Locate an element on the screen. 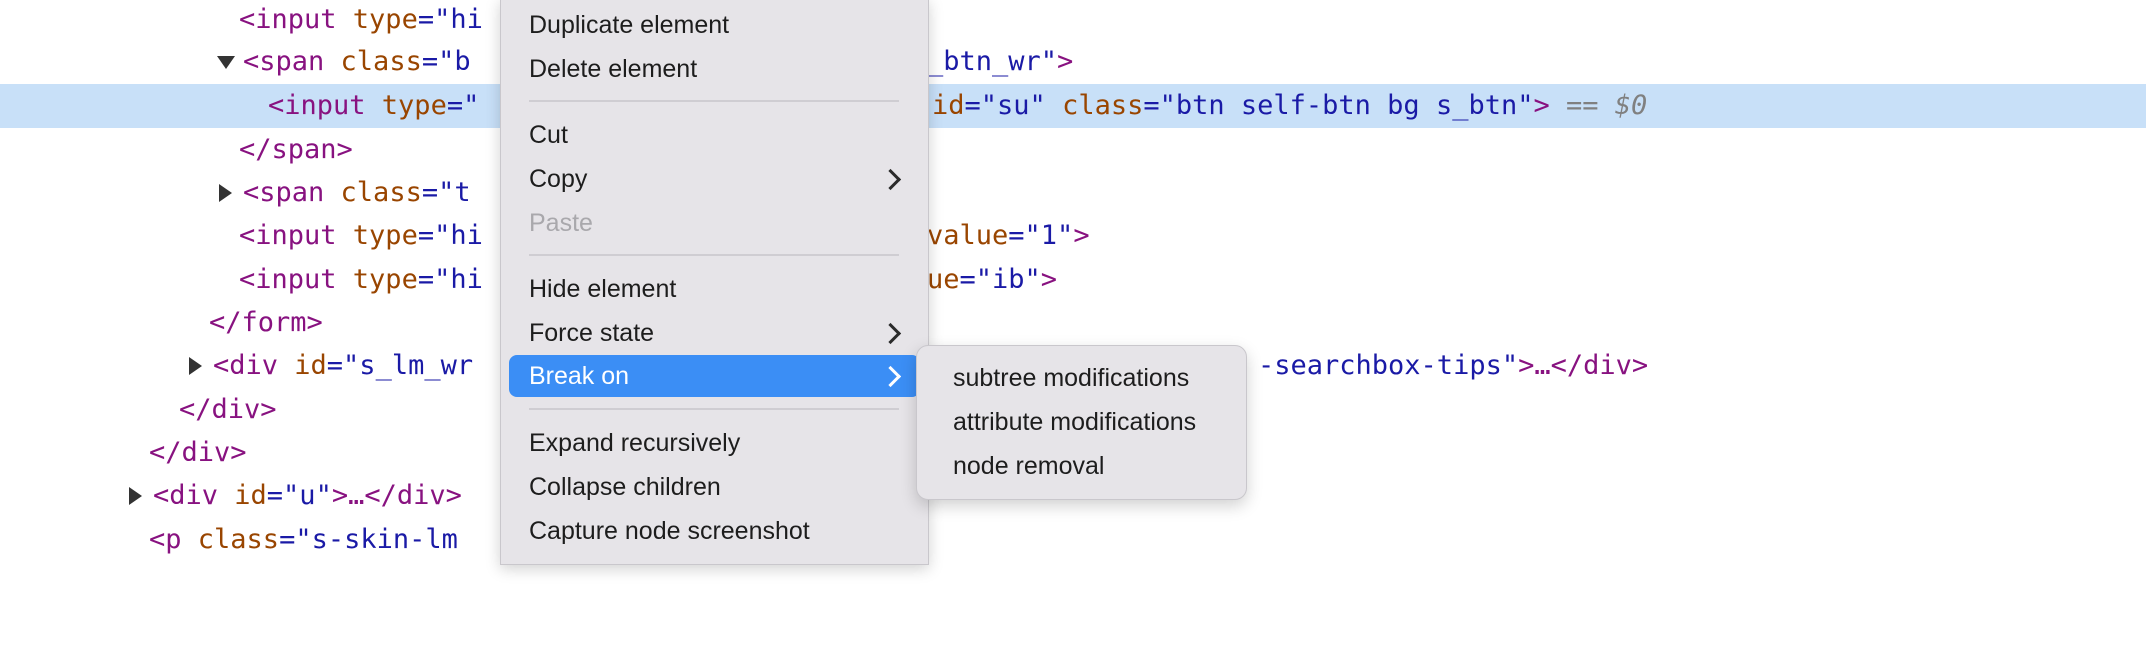  submenu-item-subtree-modifications: subtree modifications is located at coordinates (1081, 378).